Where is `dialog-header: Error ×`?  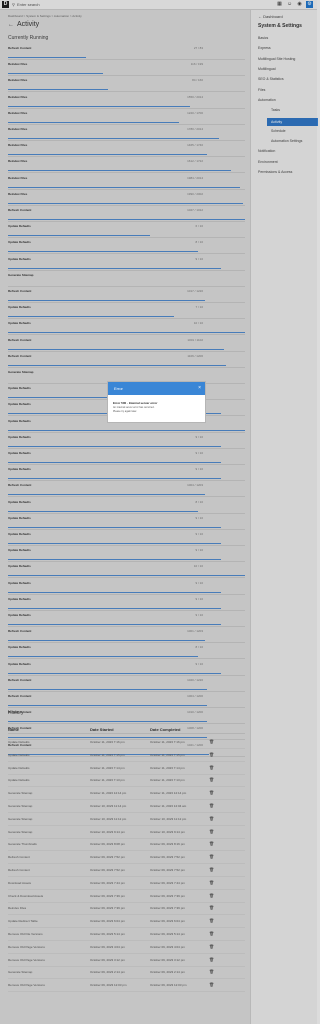
dialog-header: Error × is located at coordinates (156, 388).